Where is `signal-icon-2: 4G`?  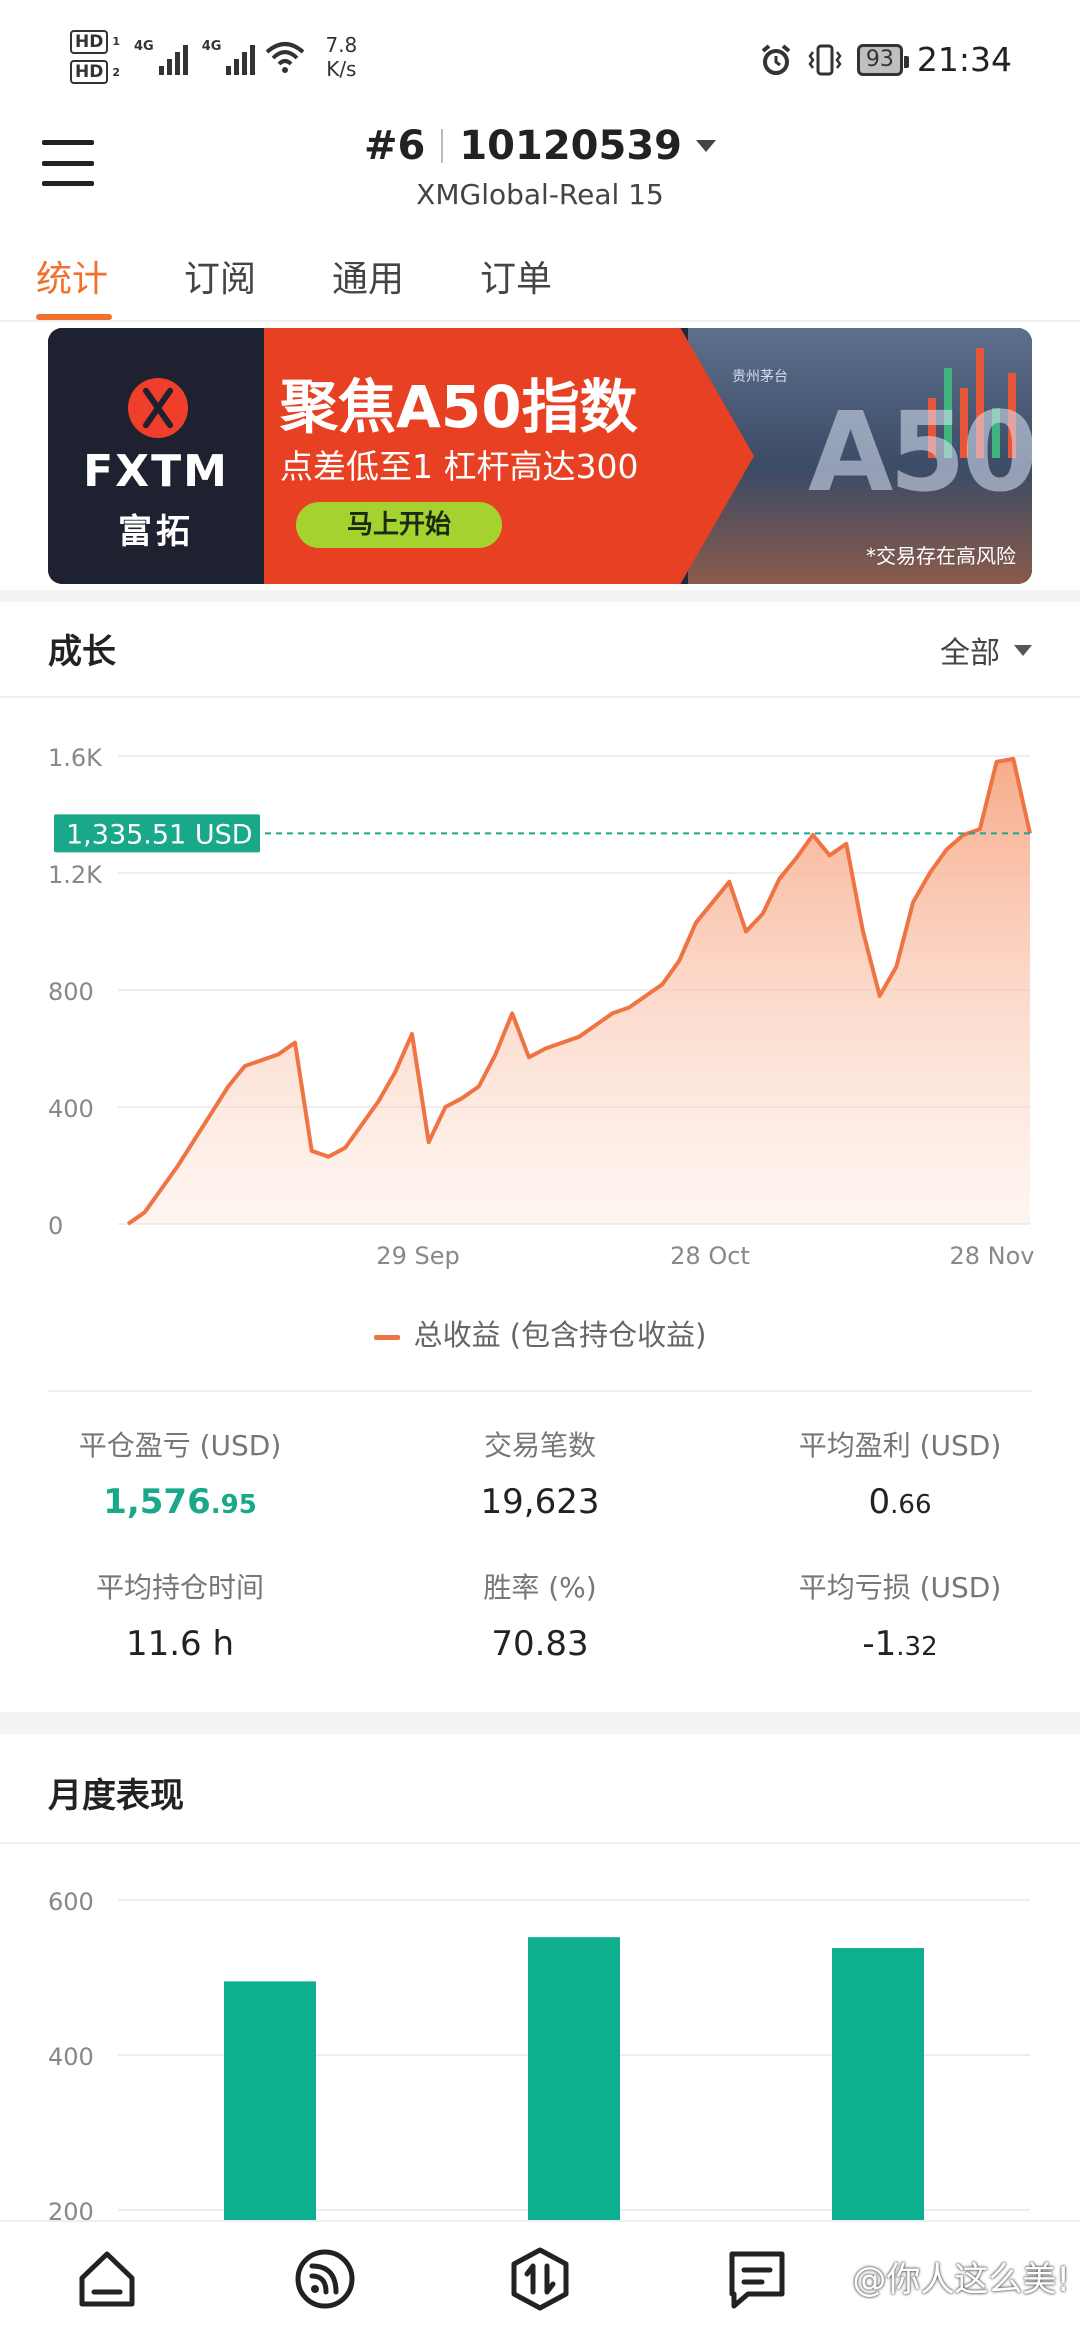
signal-icon-2: 4G is located at coordinates (229, 57).